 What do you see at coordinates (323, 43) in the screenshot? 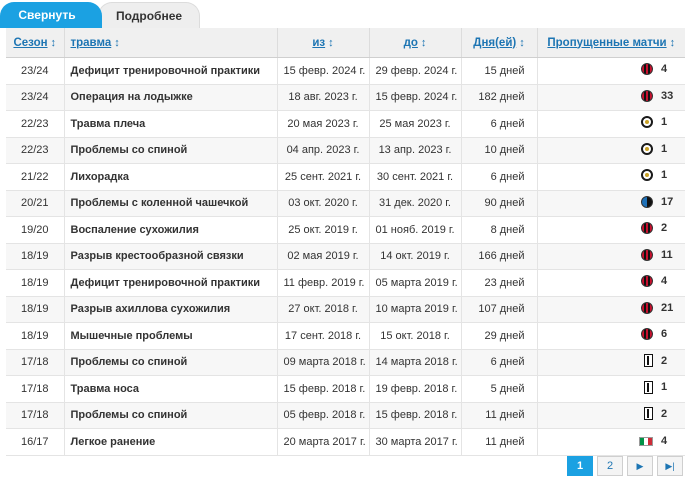
I see `header-from: из ↕` at bounding box center [323, 43].